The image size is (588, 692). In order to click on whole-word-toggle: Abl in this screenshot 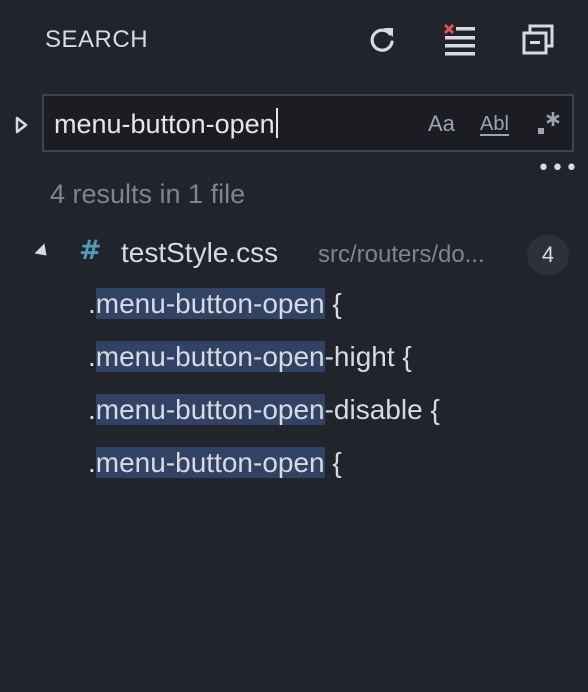, I will do `click(494, 124)`.